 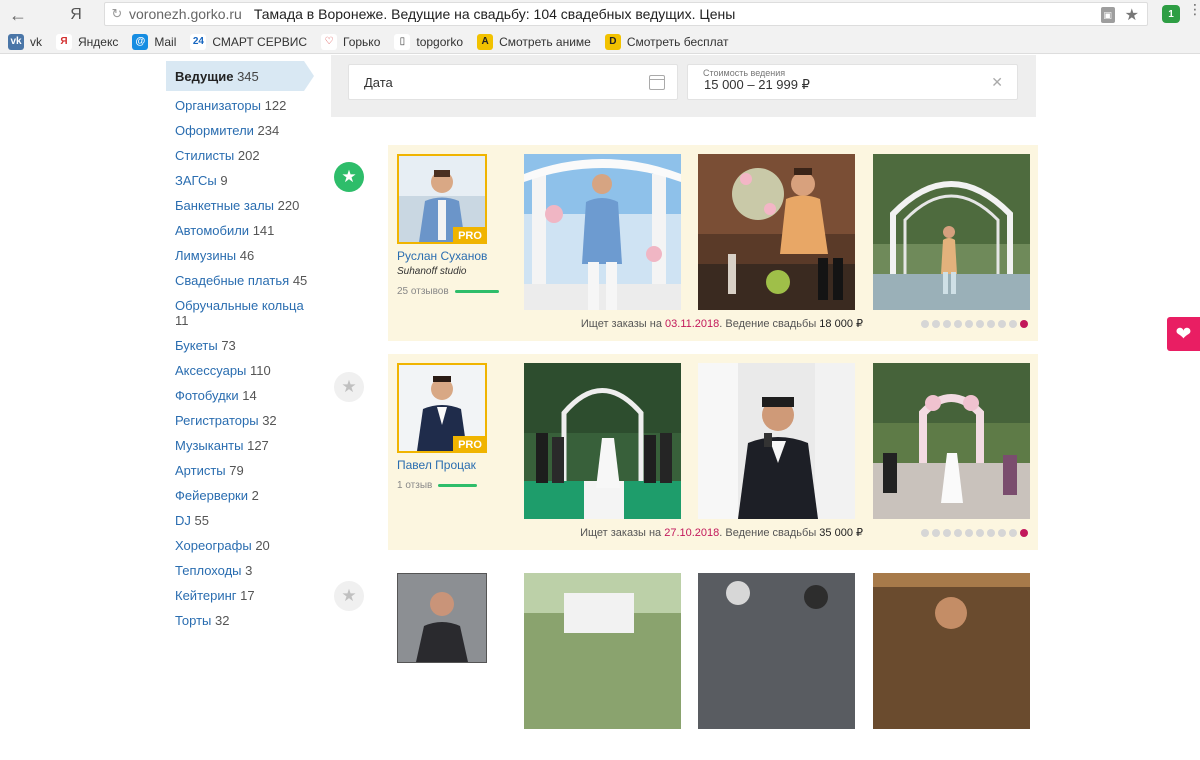 I want to click on sidebar-category-link: Артисты 79, so click(x=241, y=470).